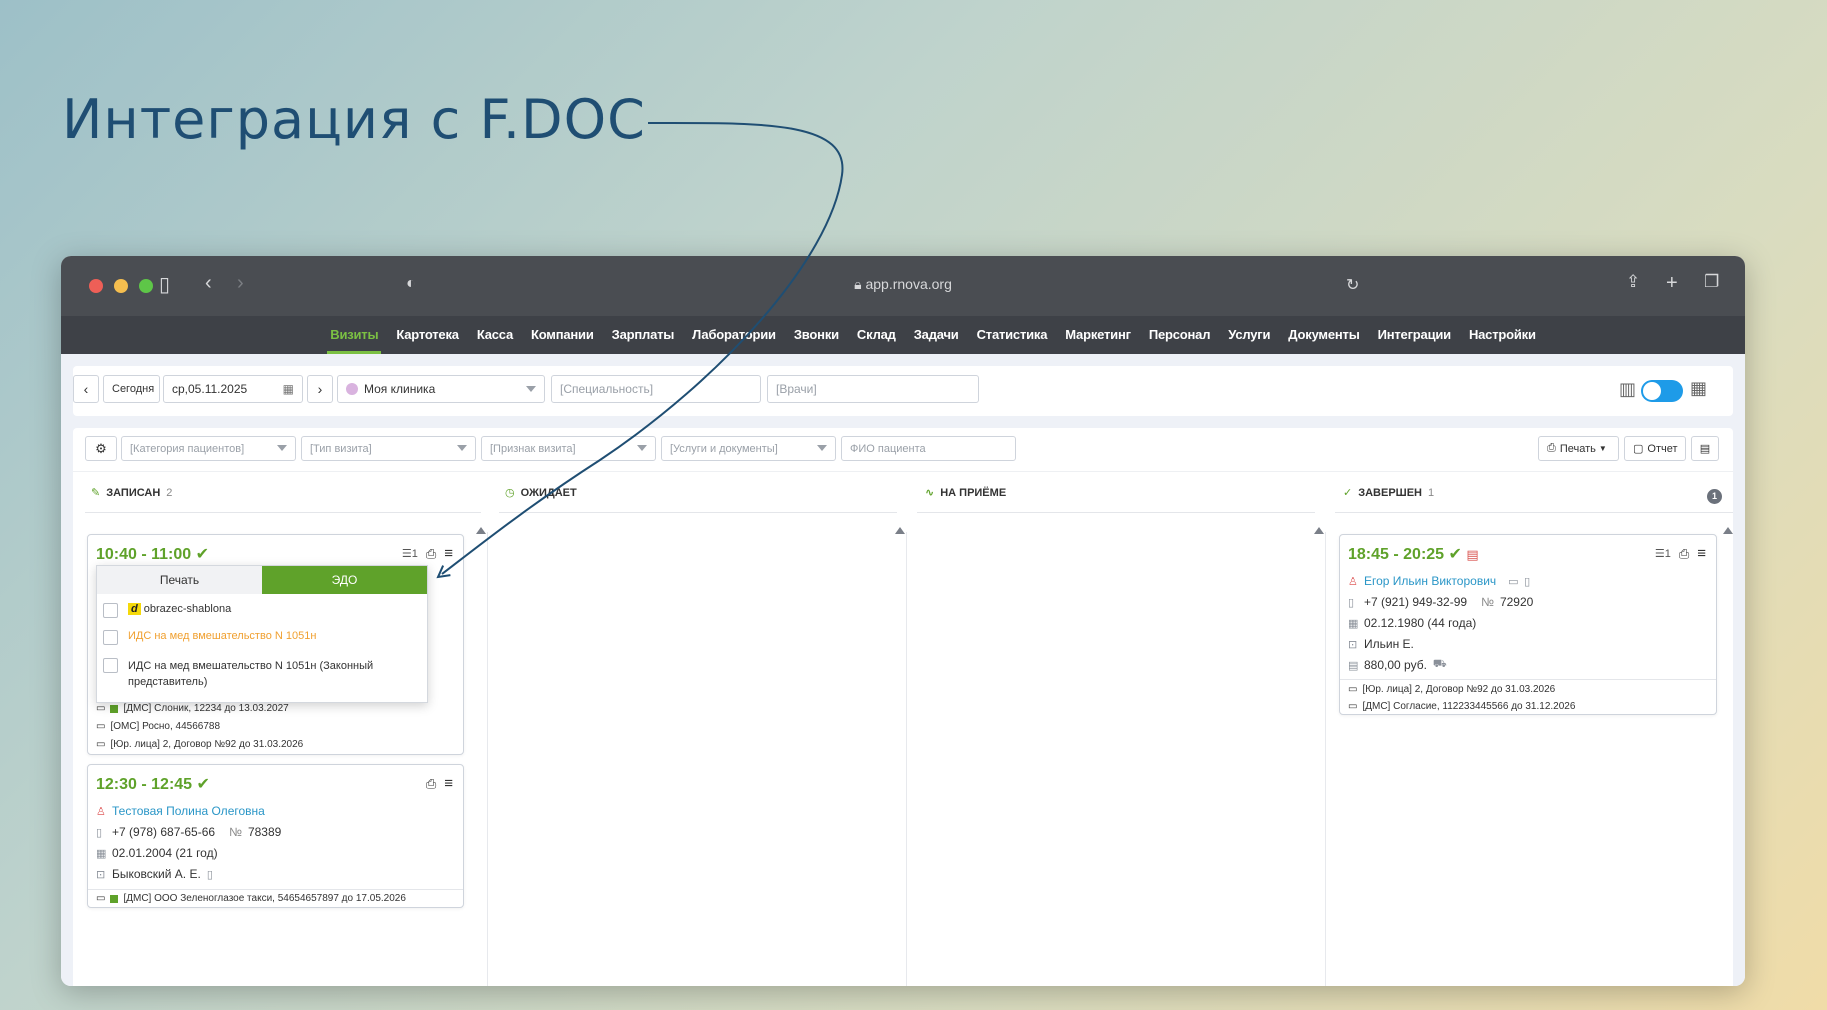  What do you see at coordinates (1430, 581) in the screenshot?
I see `patient-name-link: Егор Ильин Викторович` at bounding box center [1430, 581].